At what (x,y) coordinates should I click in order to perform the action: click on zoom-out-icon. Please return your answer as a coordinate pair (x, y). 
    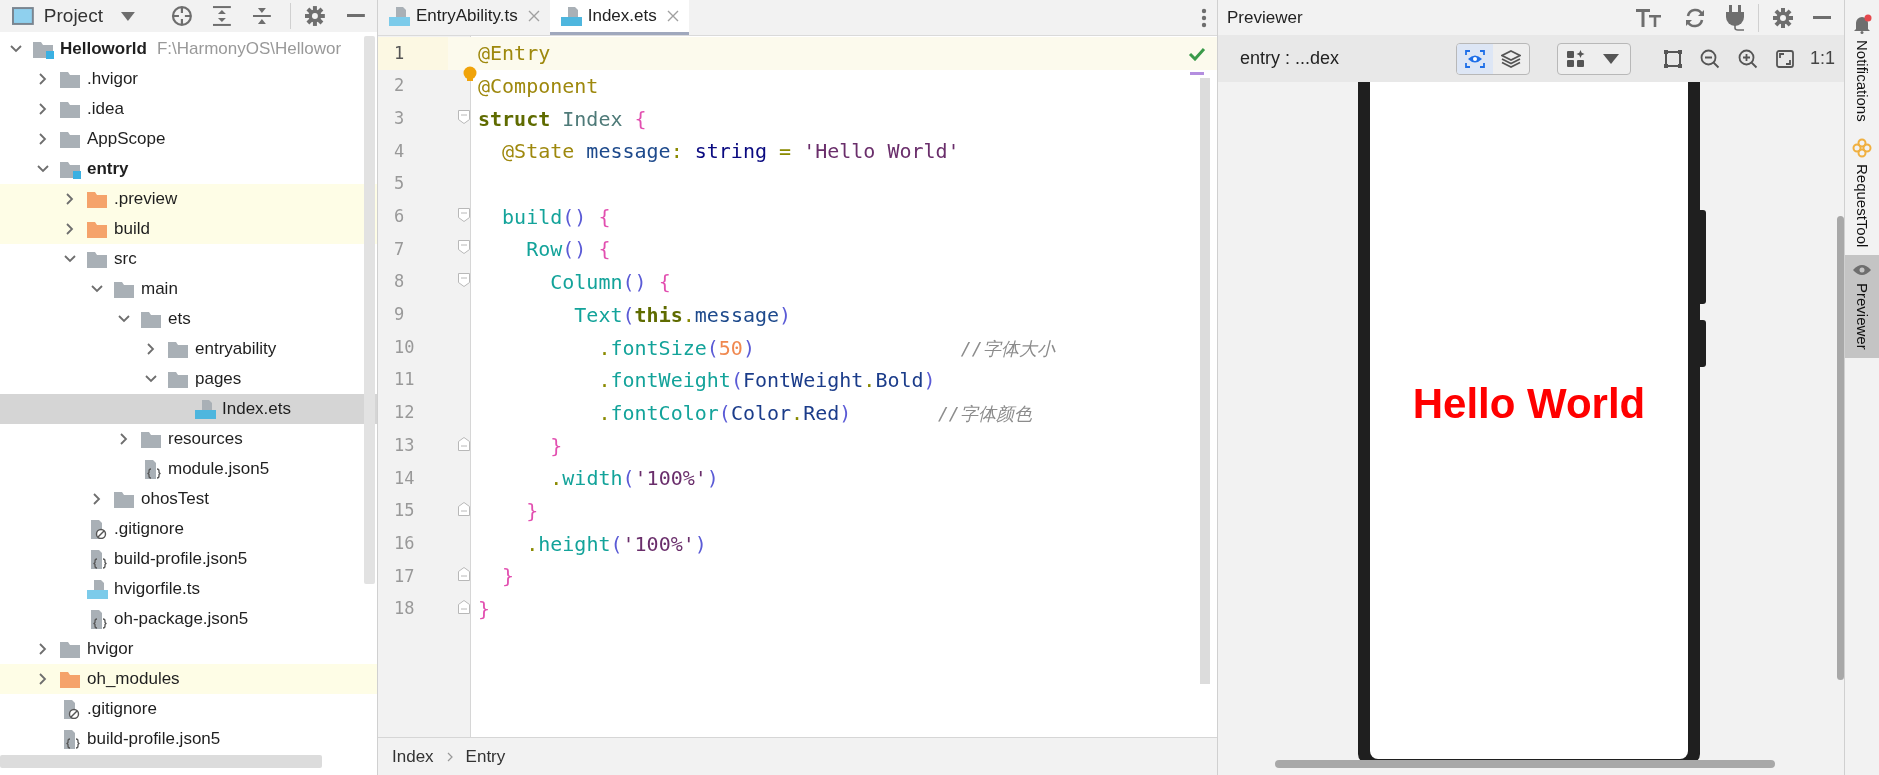
    Looking at the image, I should click on (1710, 58).